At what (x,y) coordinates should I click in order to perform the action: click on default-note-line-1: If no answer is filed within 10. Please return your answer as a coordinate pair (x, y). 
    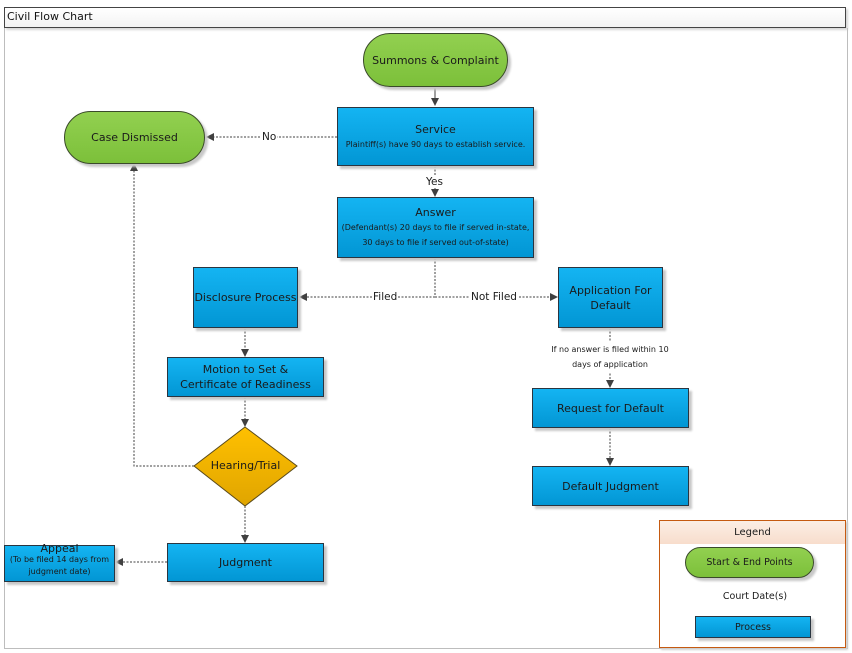
    Looking at the image, I should click on (610, 349).